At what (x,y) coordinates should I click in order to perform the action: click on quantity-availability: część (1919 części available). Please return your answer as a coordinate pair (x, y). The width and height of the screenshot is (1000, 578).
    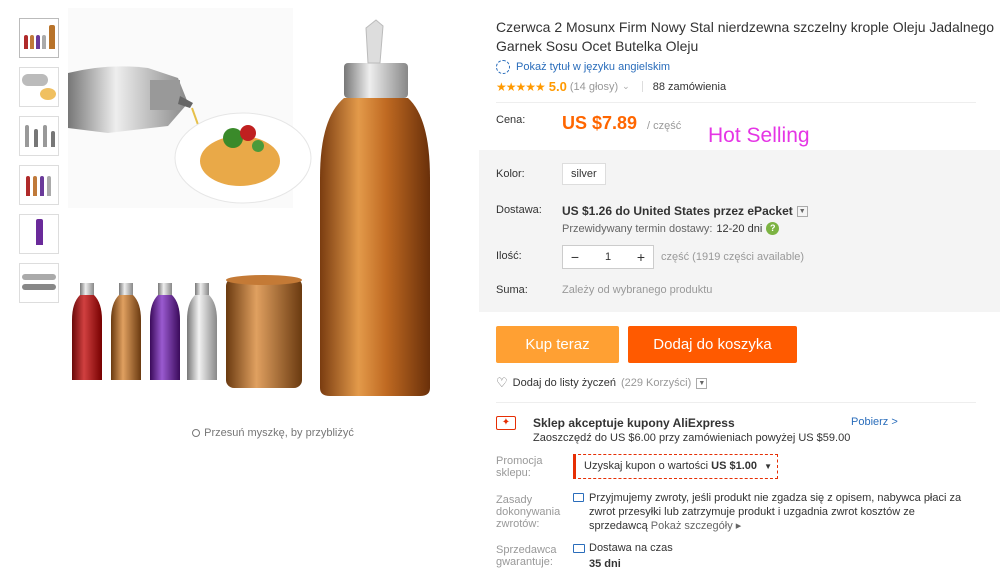
    Looking at the image, I should click on (733, 257).